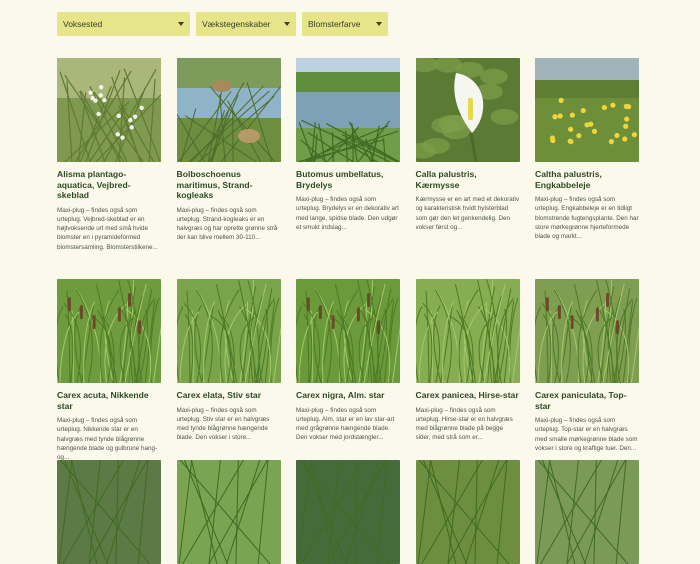 This screenshot has height=564, width=700. Describe the element at coordinates (468, 395) in the screenshot. I see `plant-title: Carex panicea, Hirse-star` at that location.